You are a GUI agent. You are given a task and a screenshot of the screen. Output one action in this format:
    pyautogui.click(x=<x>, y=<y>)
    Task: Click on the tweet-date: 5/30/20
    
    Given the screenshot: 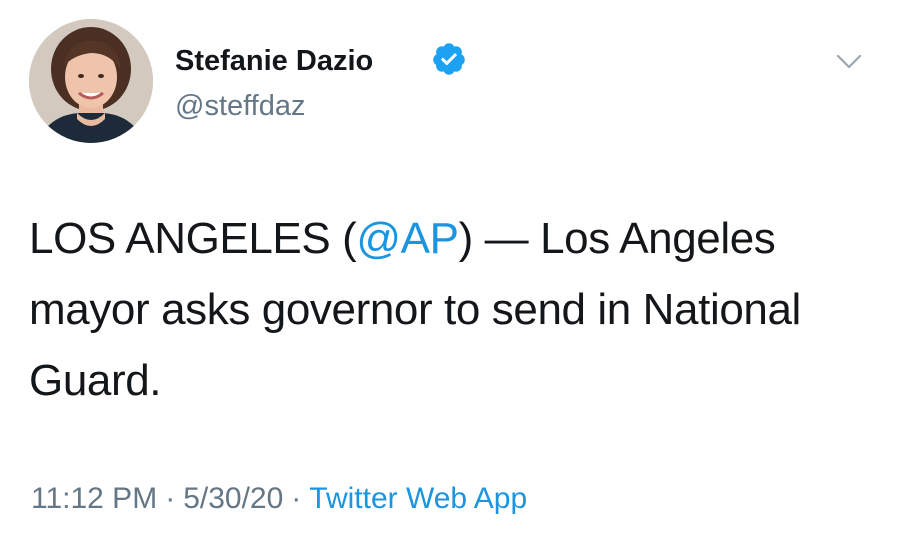 What is the action you would take?
    pyautogui.click(x=233, y=498)
    